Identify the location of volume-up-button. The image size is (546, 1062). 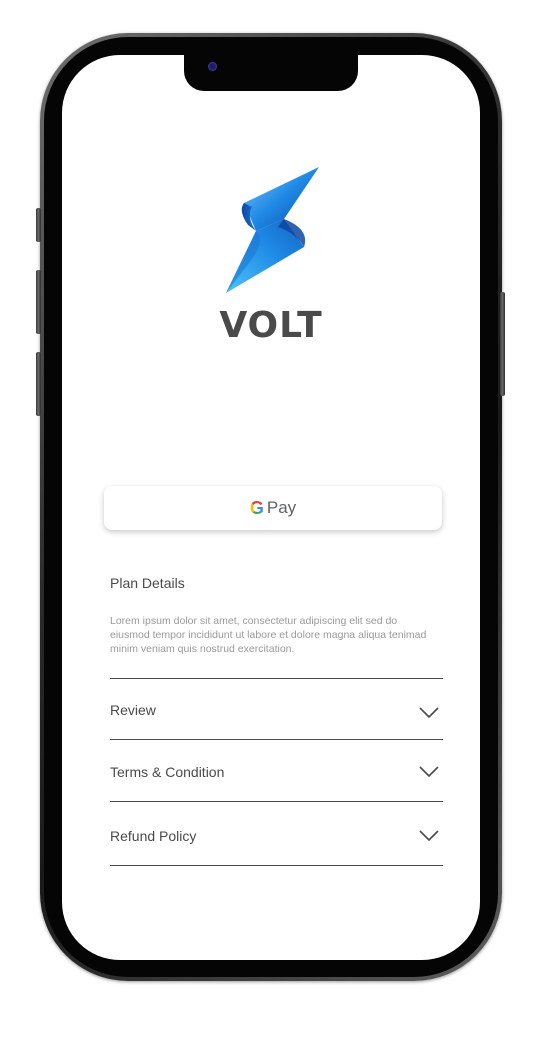
(38, 302).